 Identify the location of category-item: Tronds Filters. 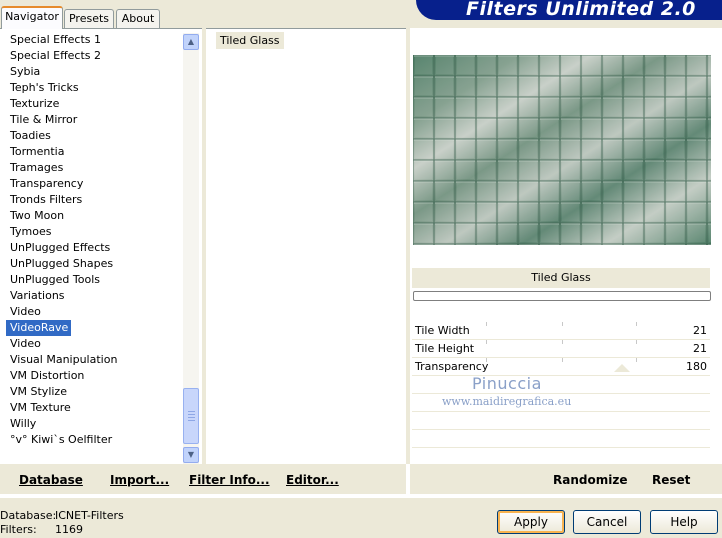
(45, 200).